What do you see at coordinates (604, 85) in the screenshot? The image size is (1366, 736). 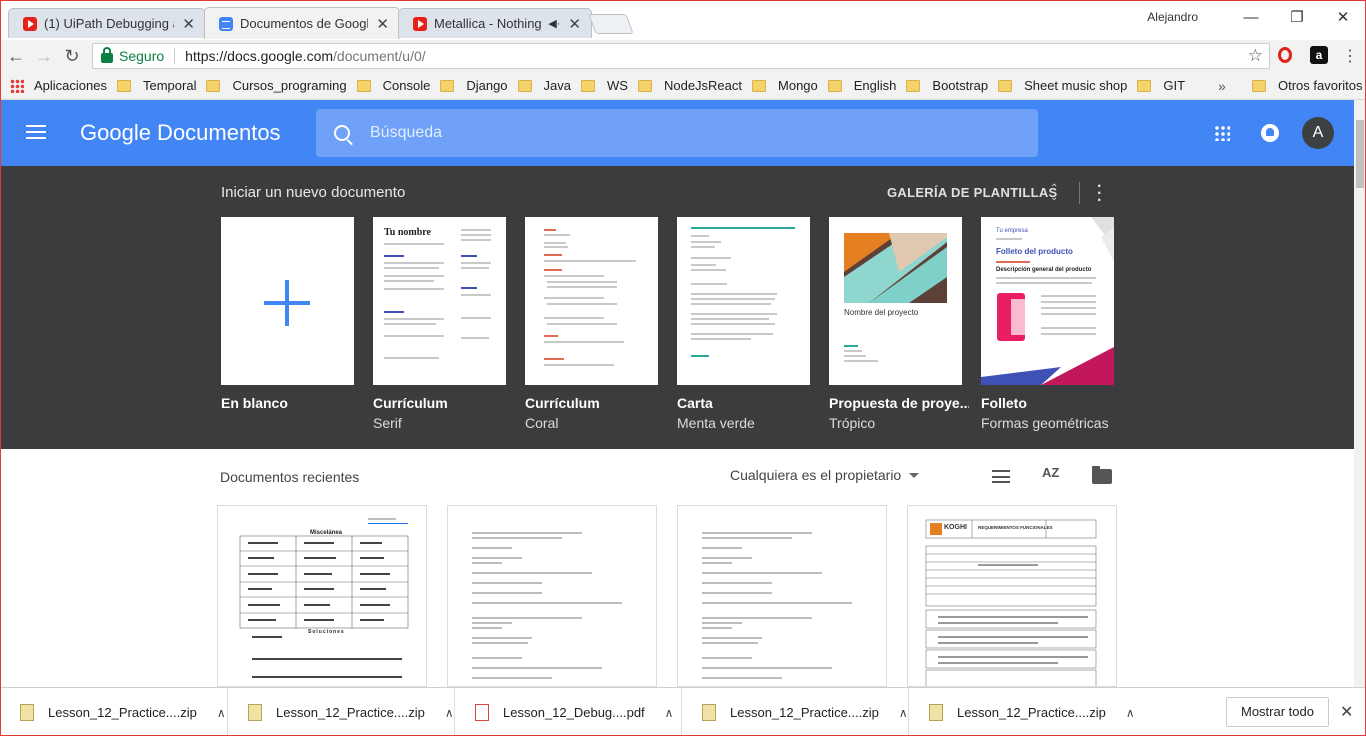 I see `bookmark-folder: WS` at bounding box center [604, 85].